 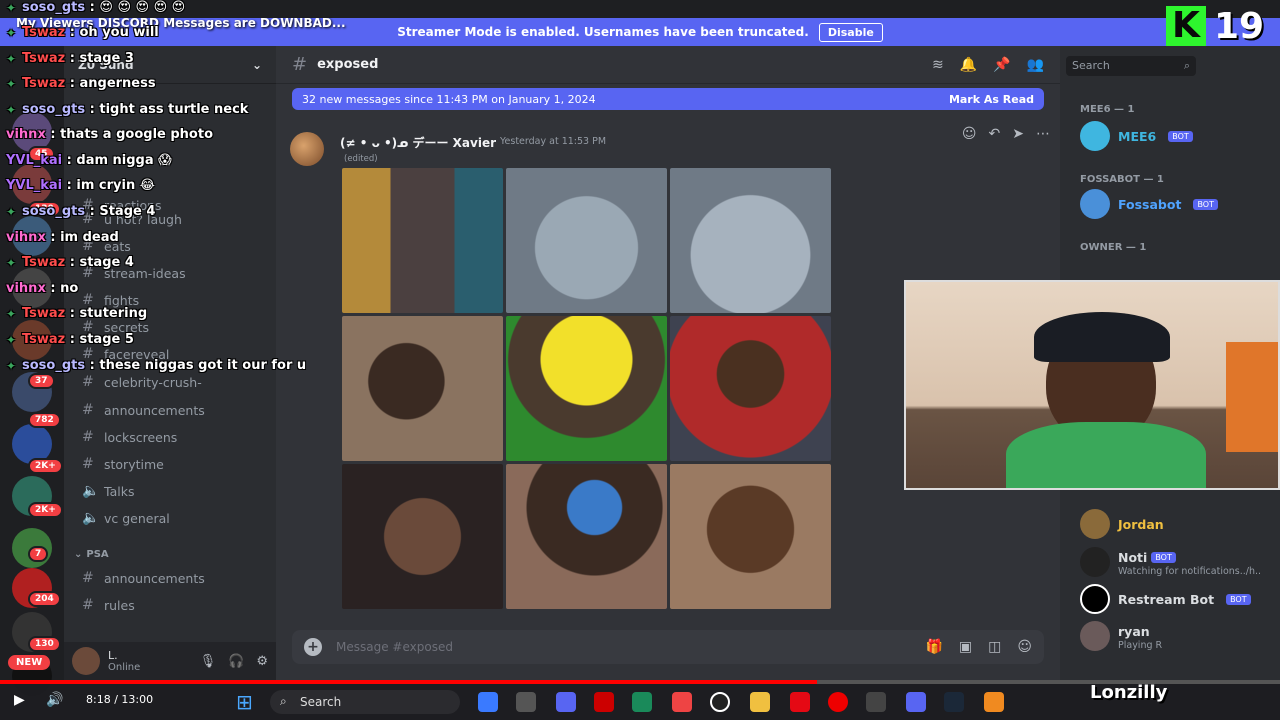 What do you see at coordinates (19, 700) in the screenshot?
I see `play-icon: ▶` at bounding box center [19, 700].